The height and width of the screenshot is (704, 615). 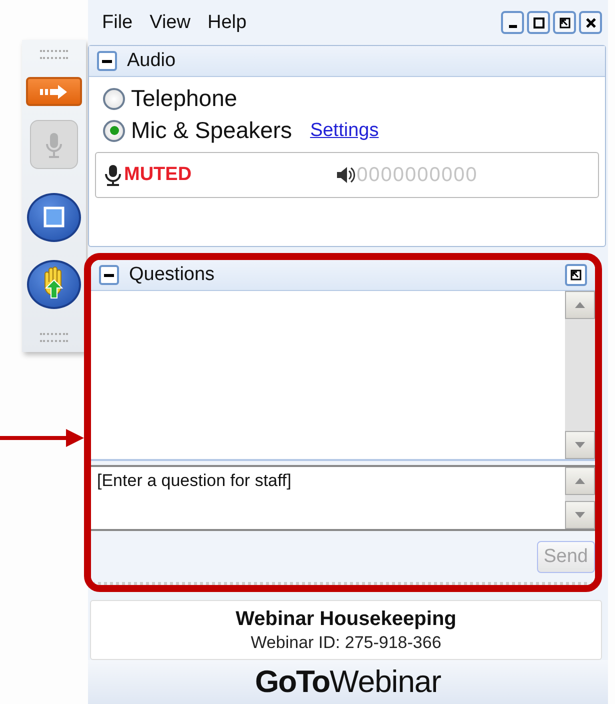 What do you see at coordinates (227, 23) in the screenshot?
I see `menu-item: Help` at bounding box center [227, 23].